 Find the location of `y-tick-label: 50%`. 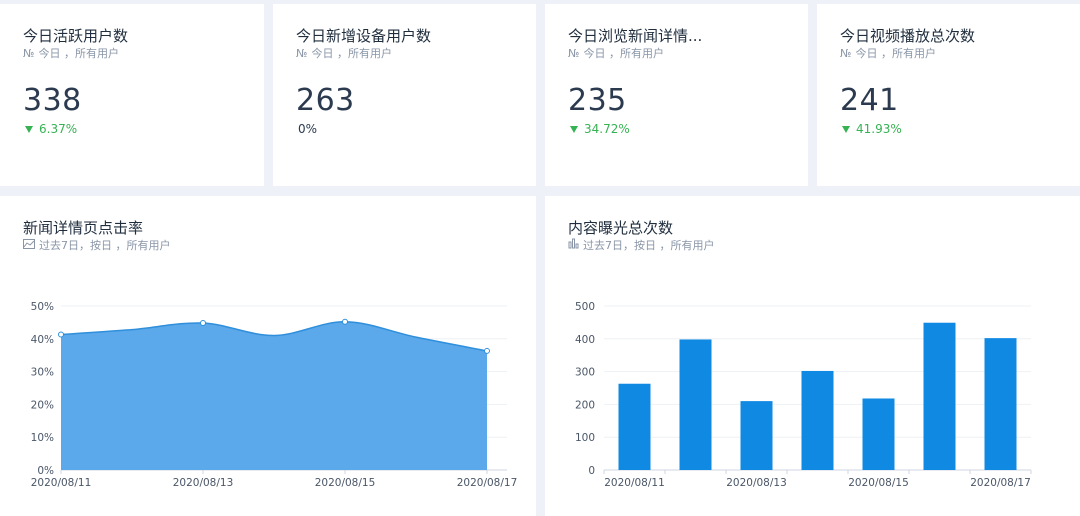

y-tick-label: 50% is located at coordinates (42, 307).